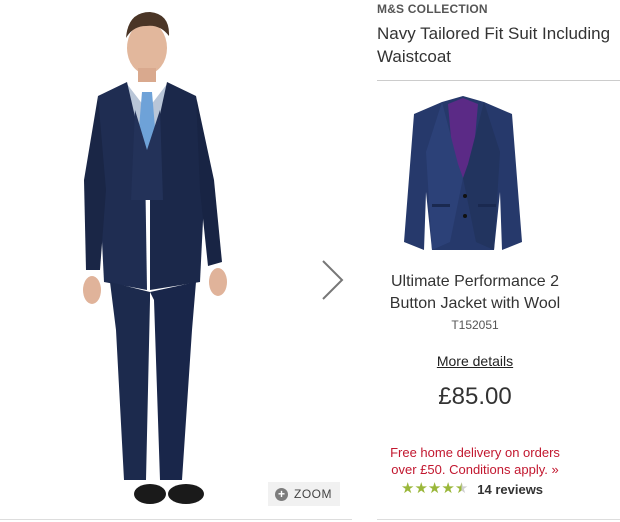  Describe the element at coordinates (432, 9) in the screenshot. I see `brand-label: M&S COLLECTION` at that location.